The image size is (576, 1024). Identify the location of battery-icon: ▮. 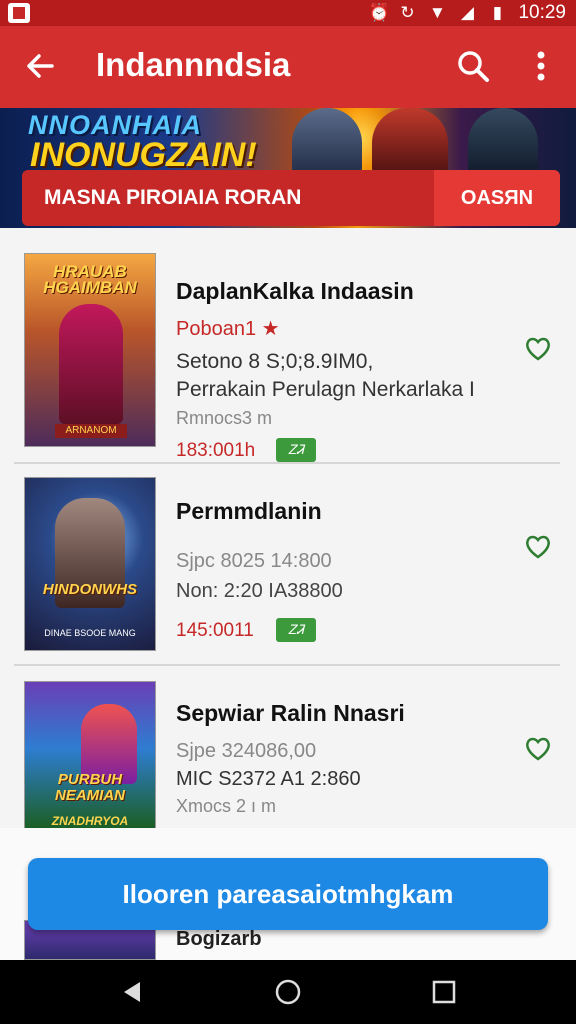
(497, 12).